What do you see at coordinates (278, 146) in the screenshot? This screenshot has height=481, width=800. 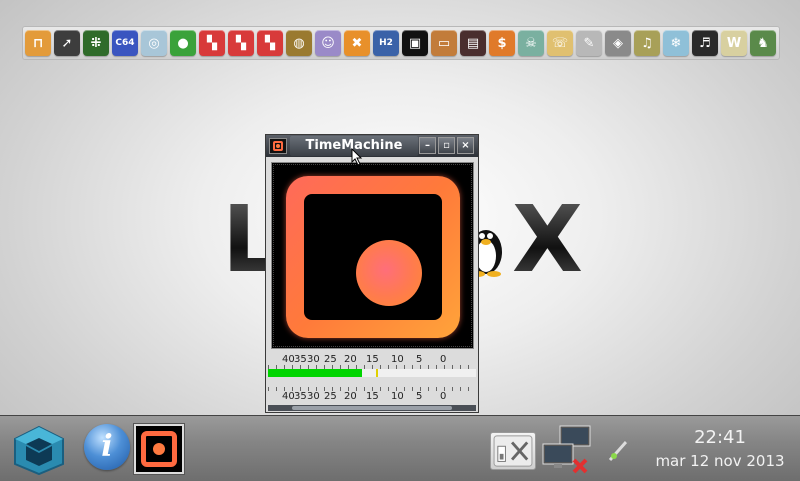 I see `app-window-icon` at bounding box center [278, 146].